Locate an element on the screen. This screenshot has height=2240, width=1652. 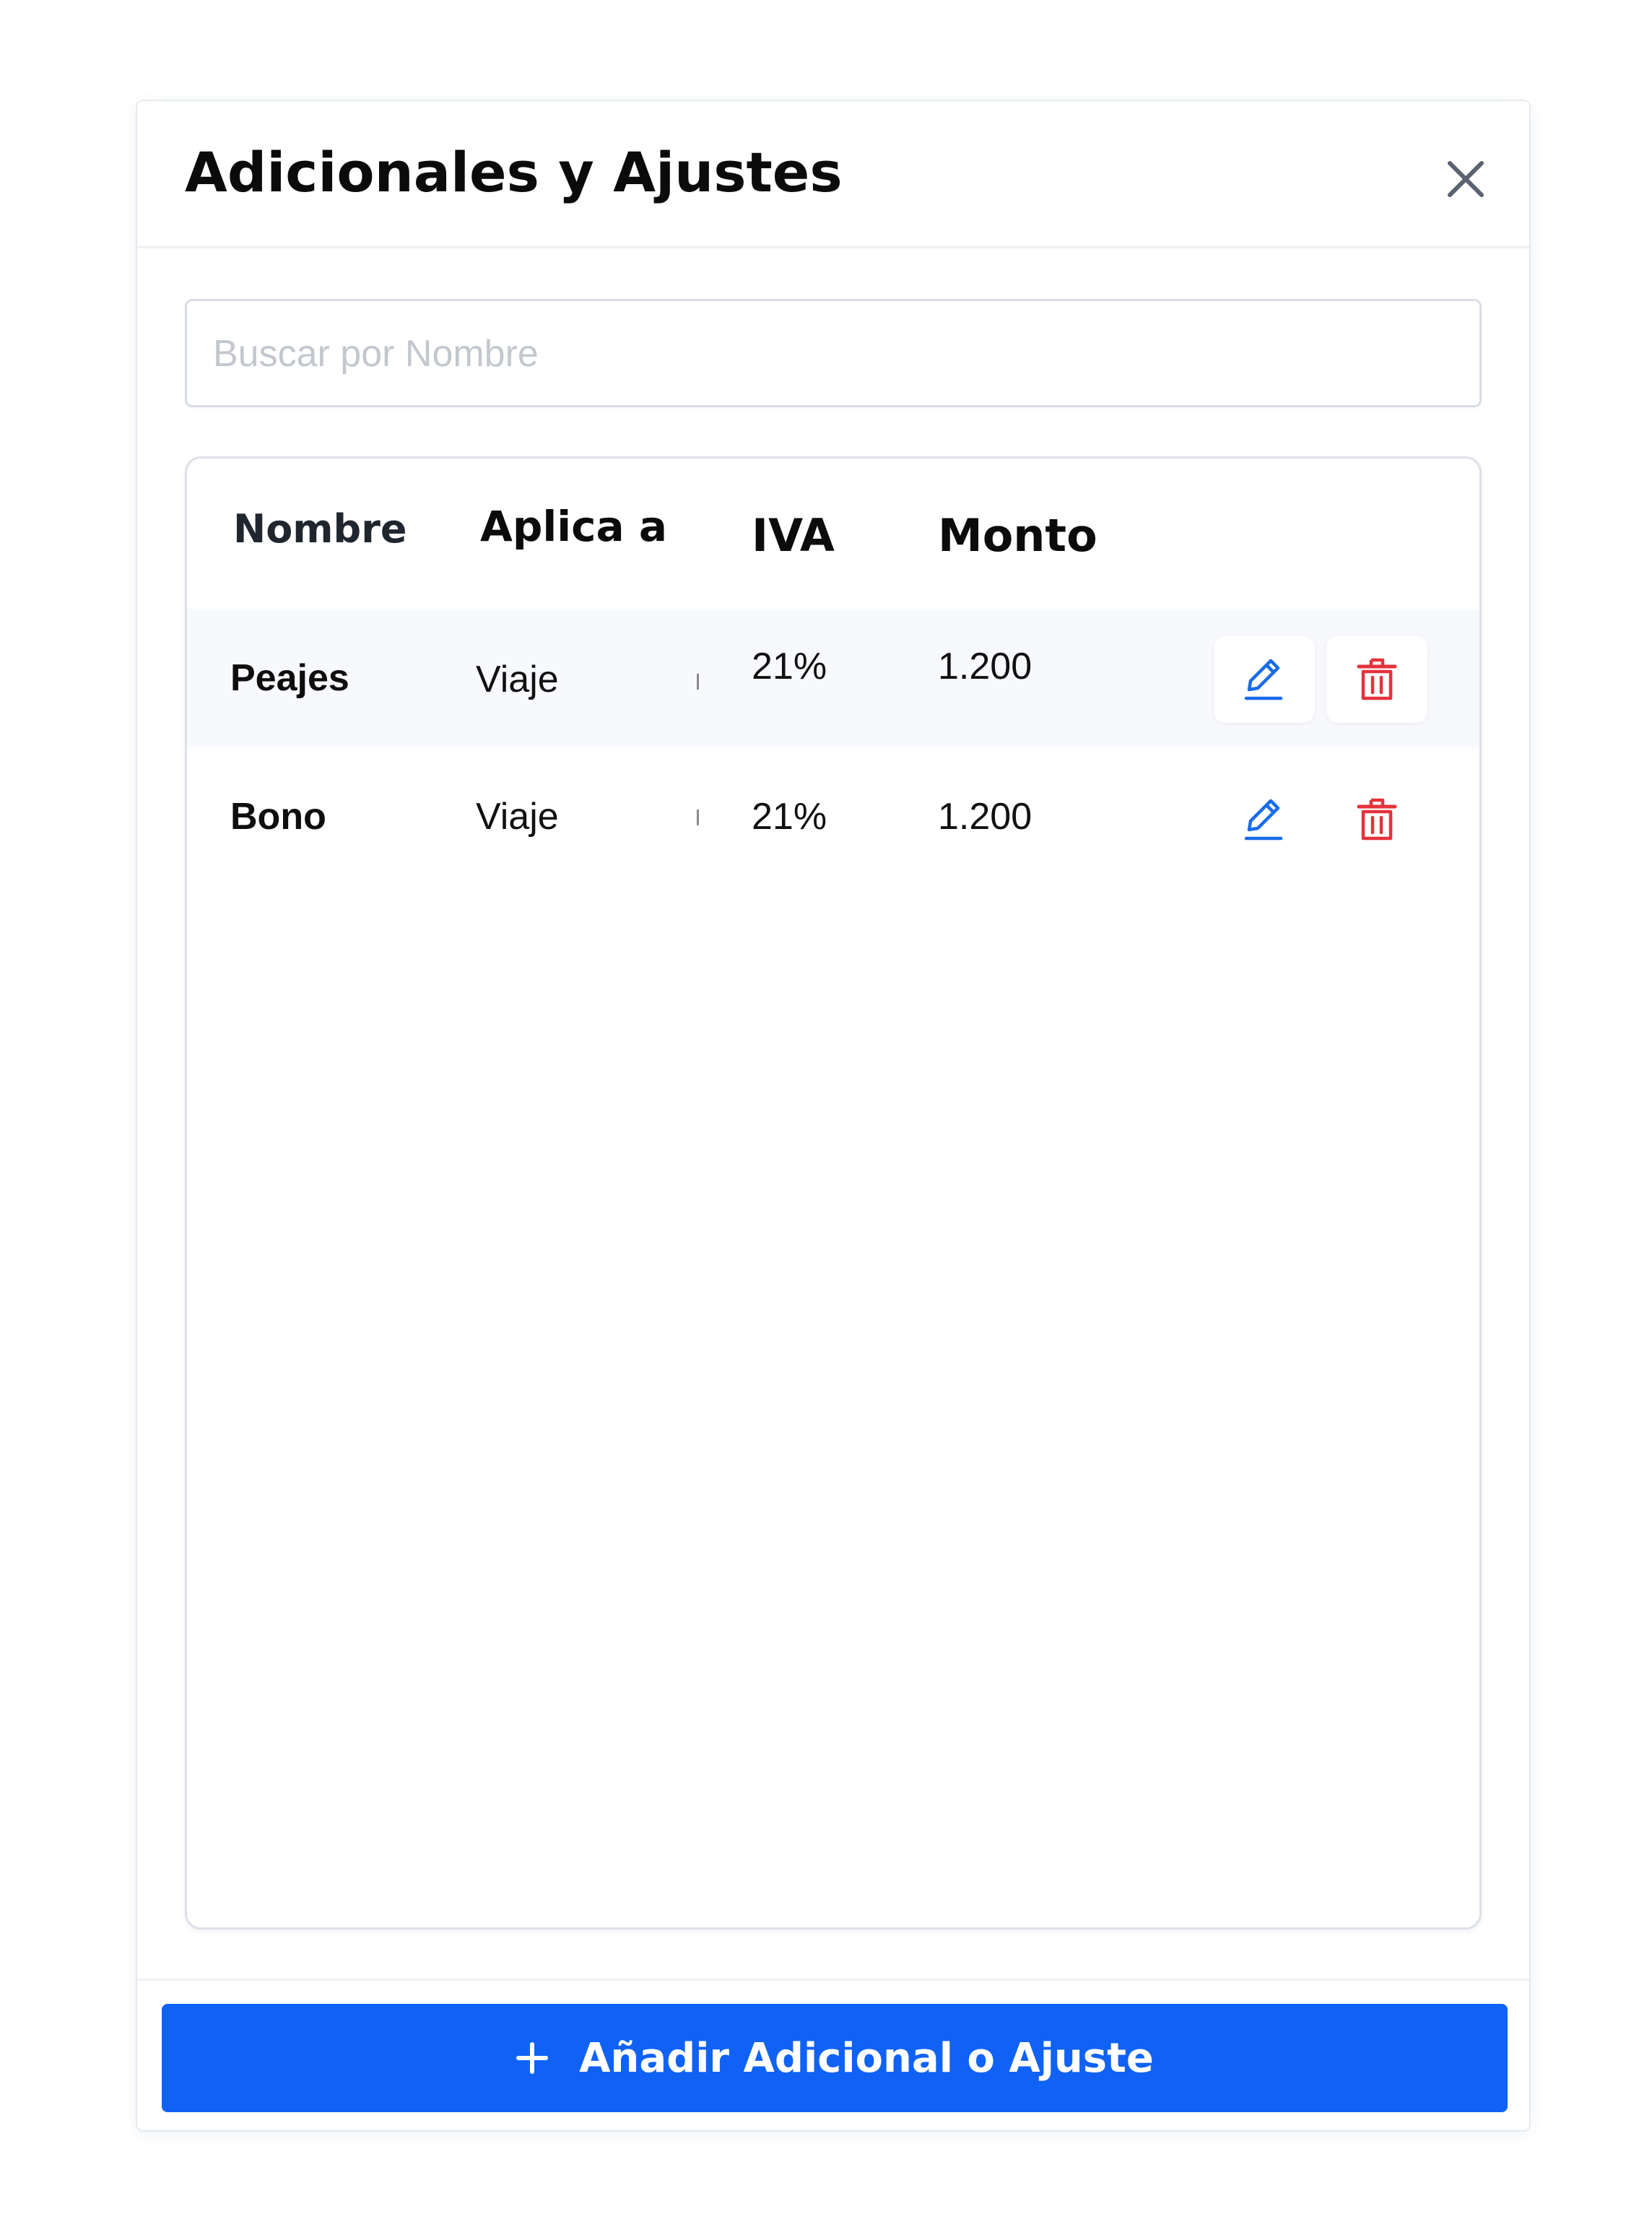
header-iva: IVA is located at coordinates (793, 536).